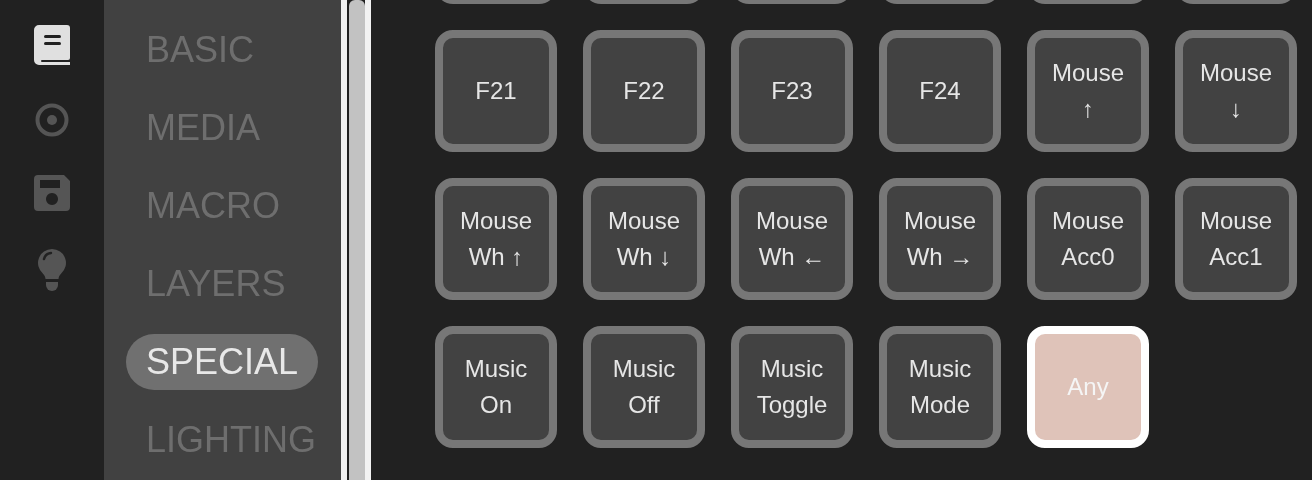 The height and width of the screenshot is (480, 1312). I want to click on key: F21, so click(496, 91).